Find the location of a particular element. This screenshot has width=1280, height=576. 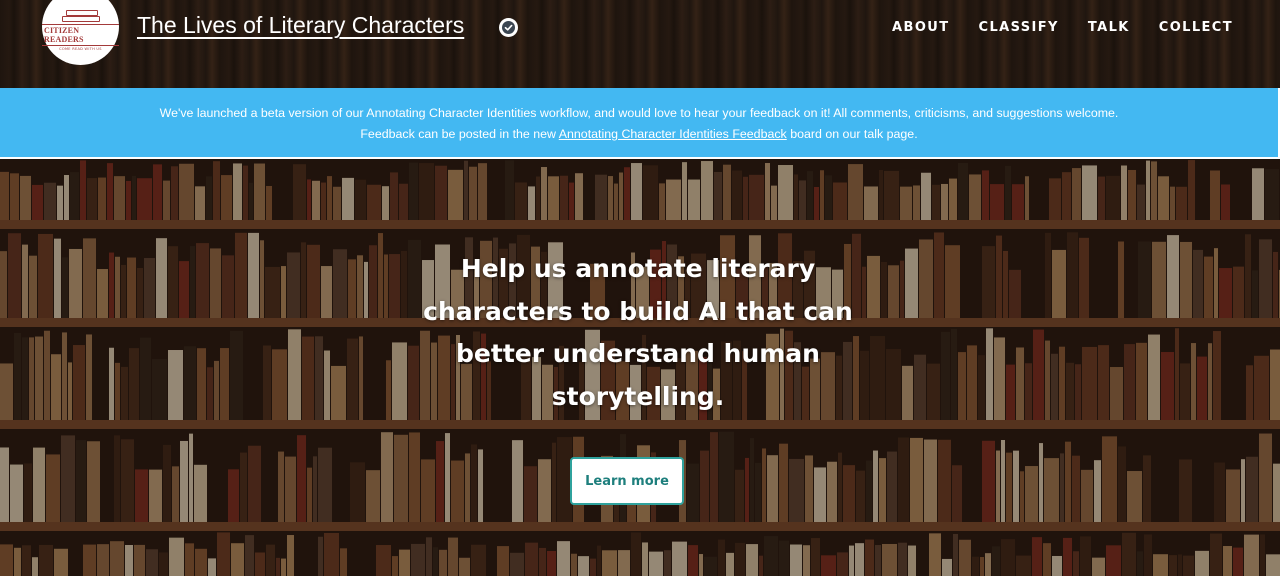

project-logo: CITIZEN READERS COME READ WITH US is located at coordinates (80, 32).